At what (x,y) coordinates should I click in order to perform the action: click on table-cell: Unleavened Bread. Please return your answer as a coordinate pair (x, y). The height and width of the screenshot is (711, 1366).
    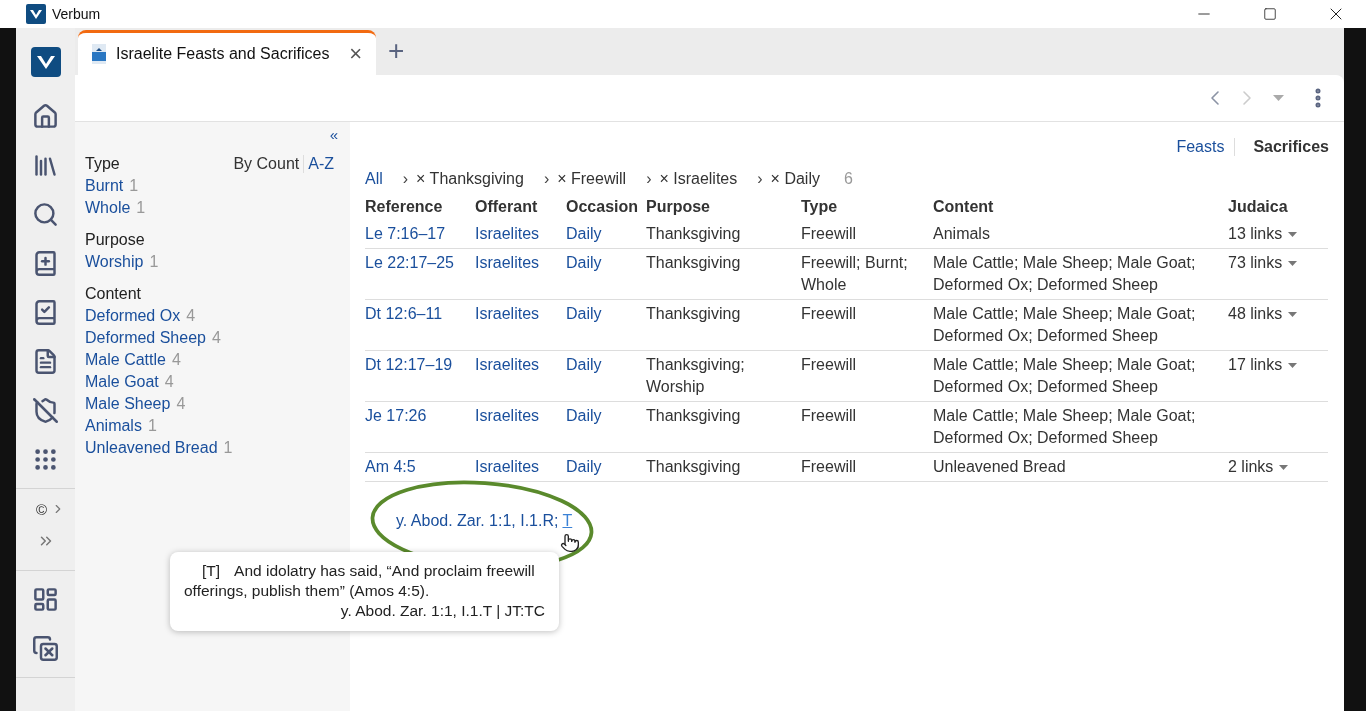
    Looking at the image, I should click on (999, 466).